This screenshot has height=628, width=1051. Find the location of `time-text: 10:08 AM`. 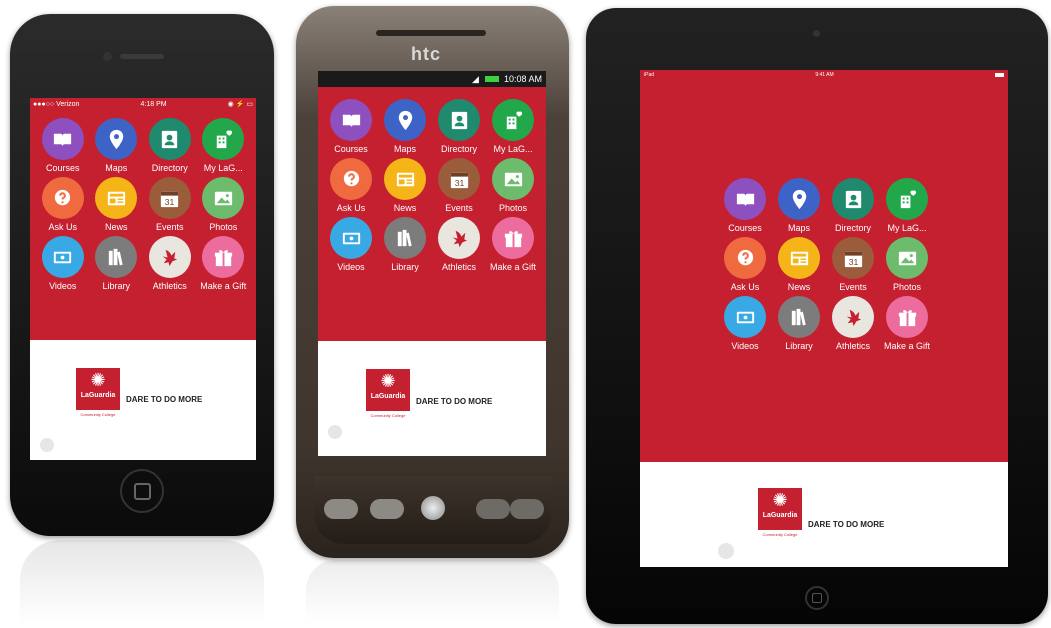

time-text: 10:08 AM is located at coordinates (522, 79).